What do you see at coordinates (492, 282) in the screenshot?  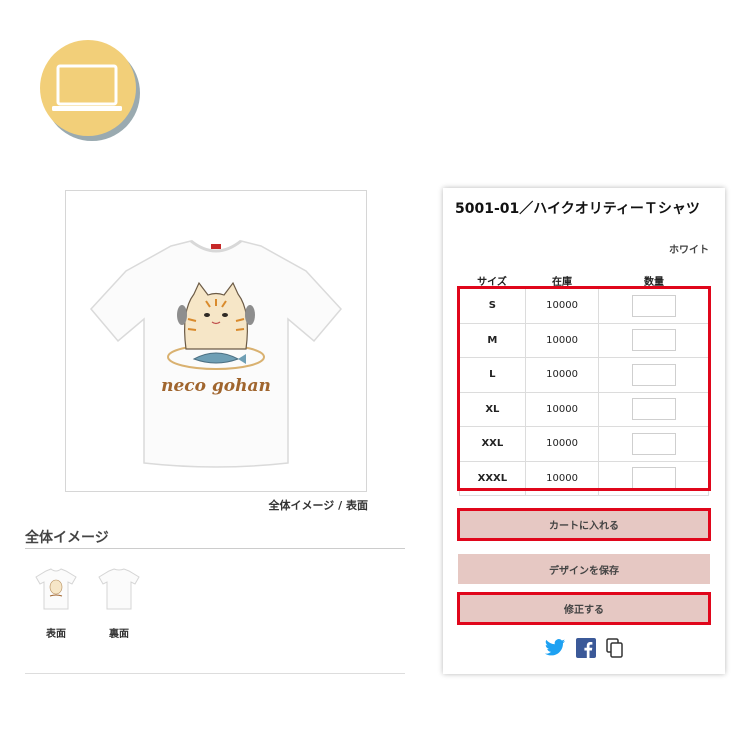 I see `column-size: サイズ` at bounding box center [492, 282].